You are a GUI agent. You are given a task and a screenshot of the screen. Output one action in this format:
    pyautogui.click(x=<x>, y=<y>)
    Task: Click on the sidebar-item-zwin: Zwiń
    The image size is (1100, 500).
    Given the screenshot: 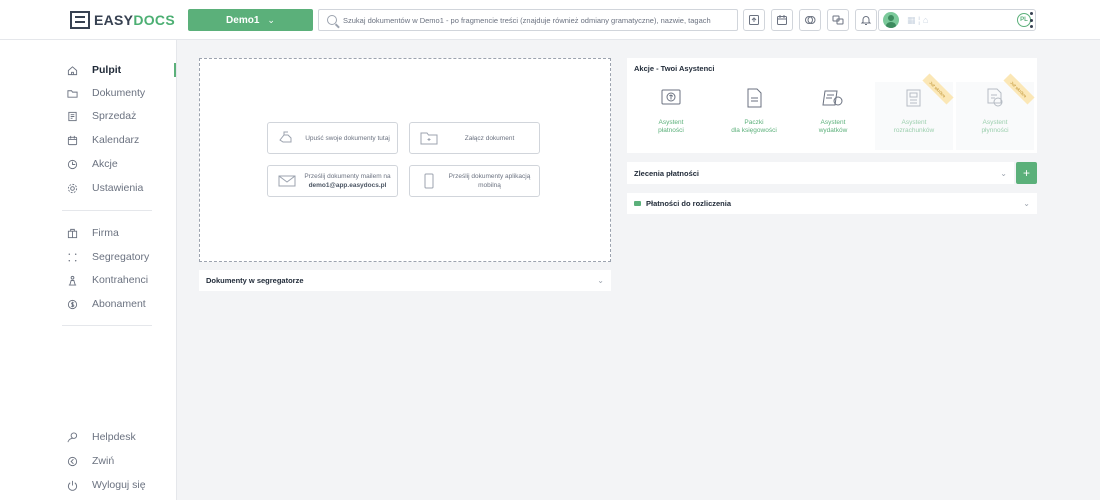 What is the action you would take?
    pyautogui.click(x=121, y=461)
    